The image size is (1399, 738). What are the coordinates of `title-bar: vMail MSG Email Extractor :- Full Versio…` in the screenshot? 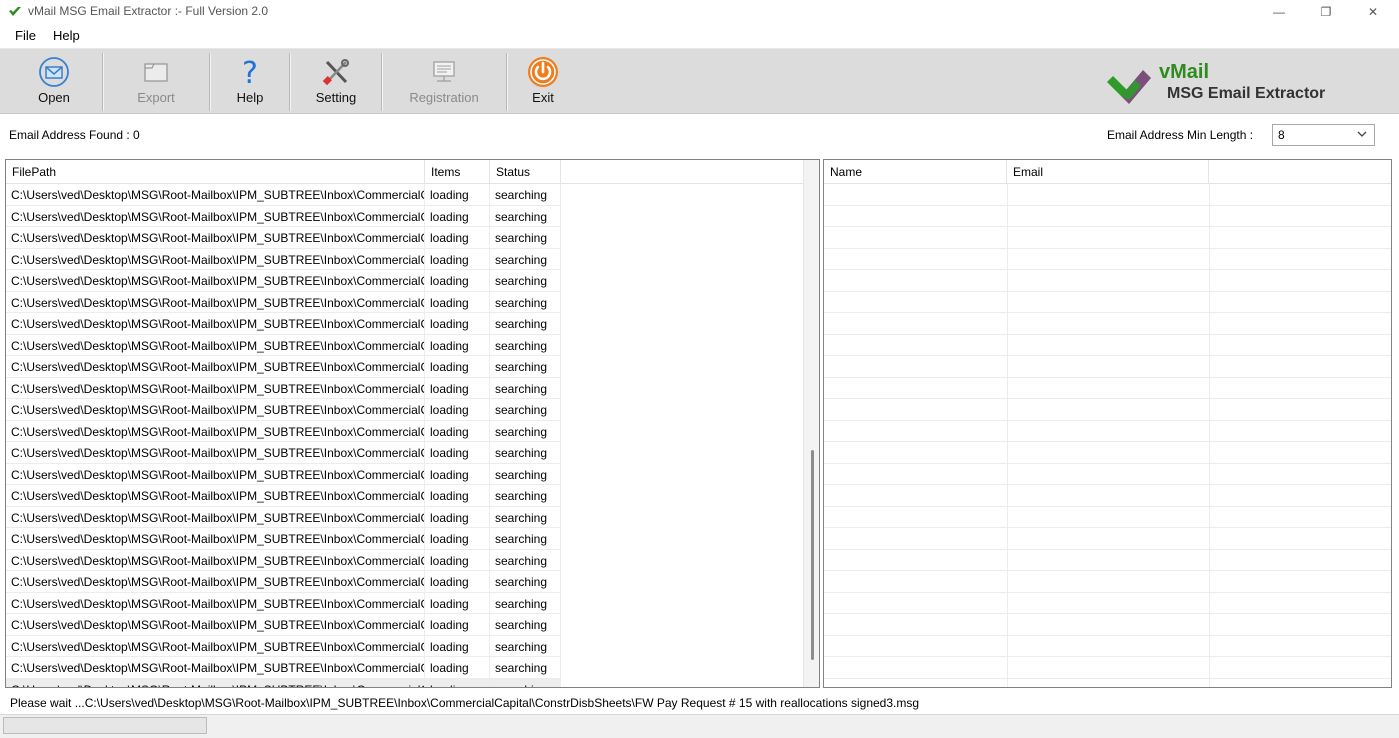 It's located at (699, 12).